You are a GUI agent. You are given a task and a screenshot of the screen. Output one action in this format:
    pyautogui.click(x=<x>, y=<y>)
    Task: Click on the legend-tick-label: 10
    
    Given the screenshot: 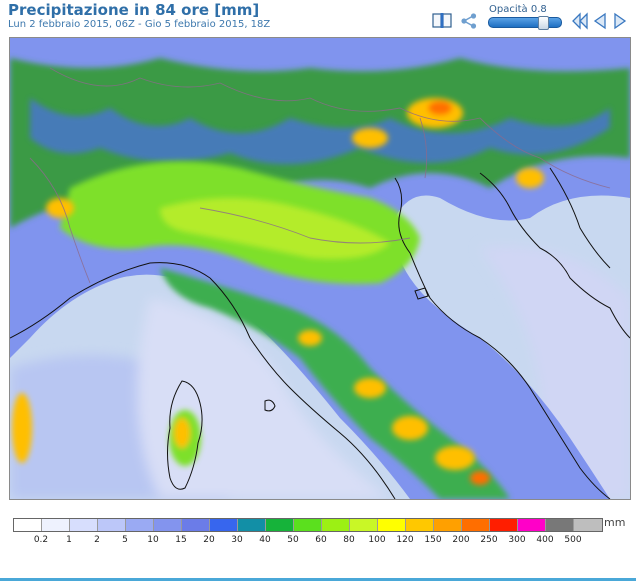 What is the action you would take?
    pyautogui.click(x=153, y=540)
    